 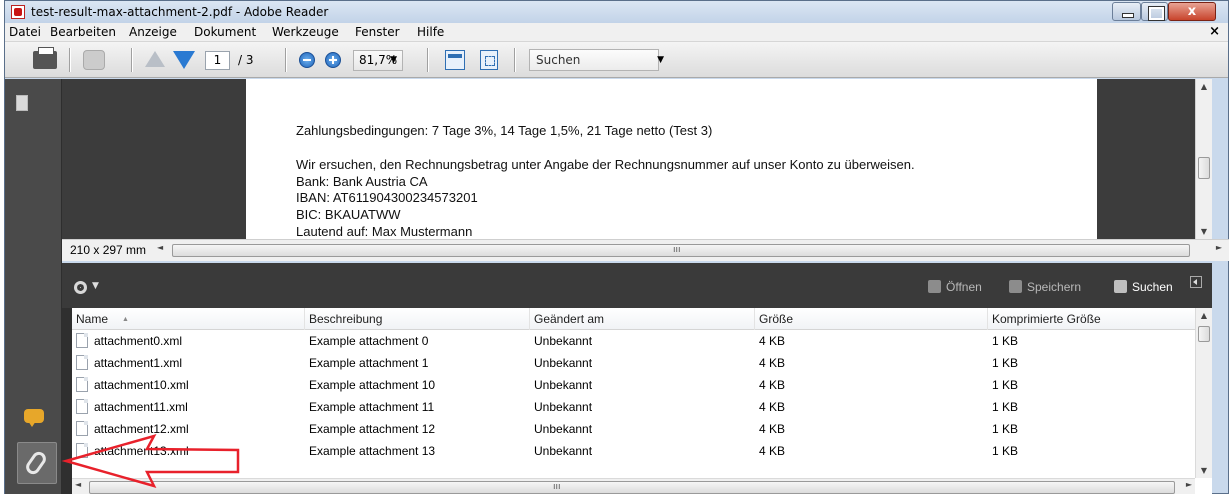 I want to click on open-attachment-button: Öffnen, so click(x=955, y=287).